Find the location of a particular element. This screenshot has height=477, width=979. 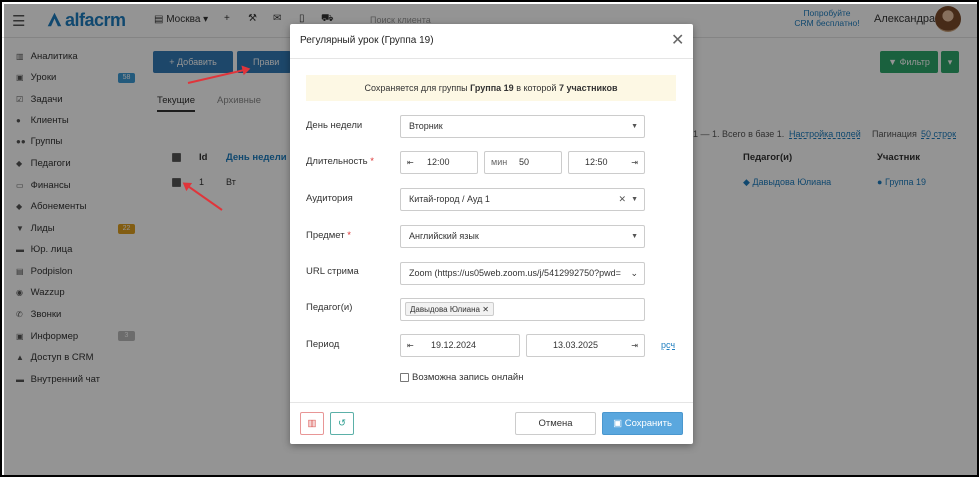

subject-value: Английский язык is located at coordinates (444, 236).